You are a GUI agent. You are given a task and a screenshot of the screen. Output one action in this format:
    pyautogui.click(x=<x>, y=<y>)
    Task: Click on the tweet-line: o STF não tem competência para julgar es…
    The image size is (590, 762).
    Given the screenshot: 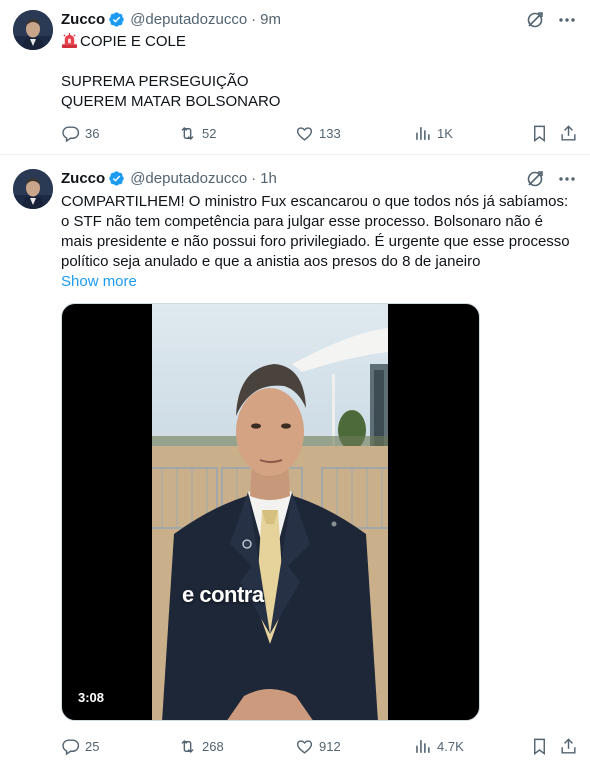 What is the action you would take?
    pyautogui.click(x=302, y=221)
    